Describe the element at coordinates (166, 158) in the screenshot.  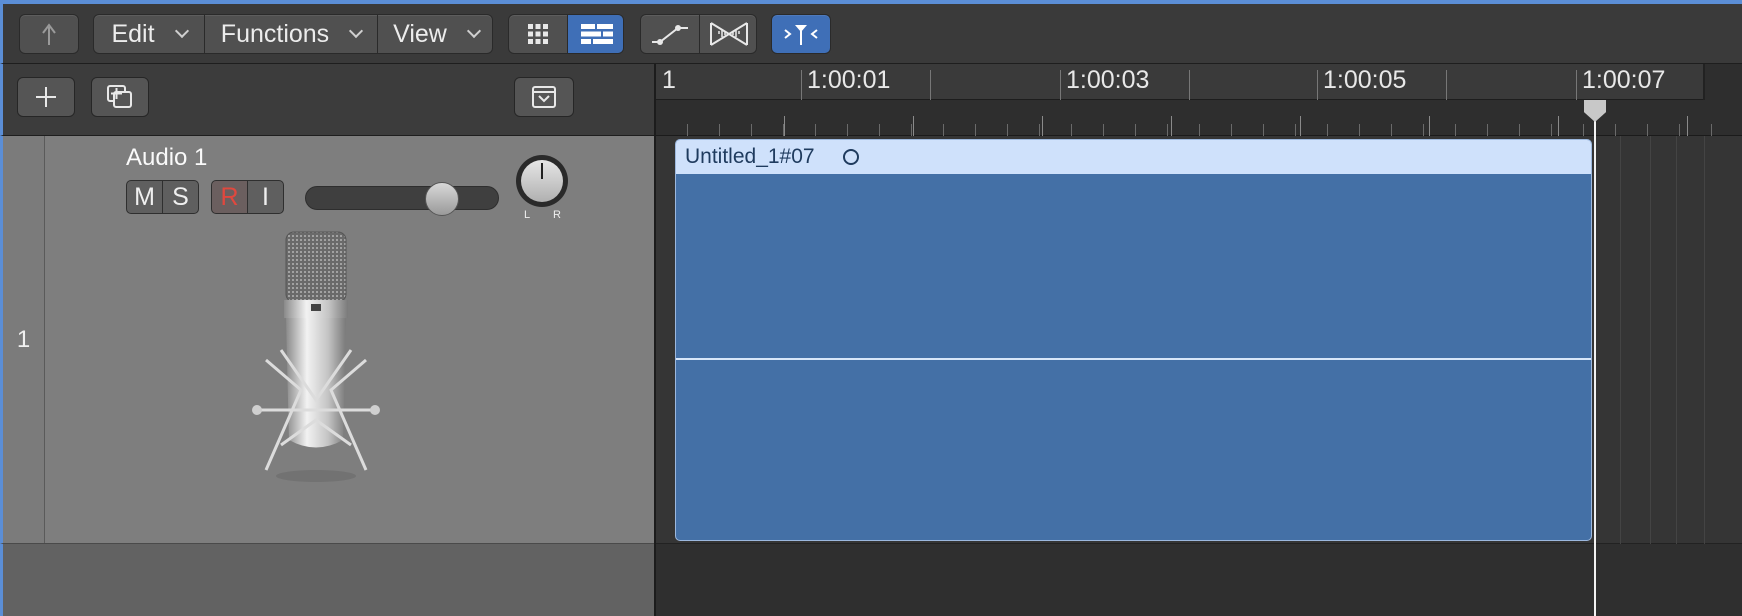
I see `track-name: Audio 1` at that location.